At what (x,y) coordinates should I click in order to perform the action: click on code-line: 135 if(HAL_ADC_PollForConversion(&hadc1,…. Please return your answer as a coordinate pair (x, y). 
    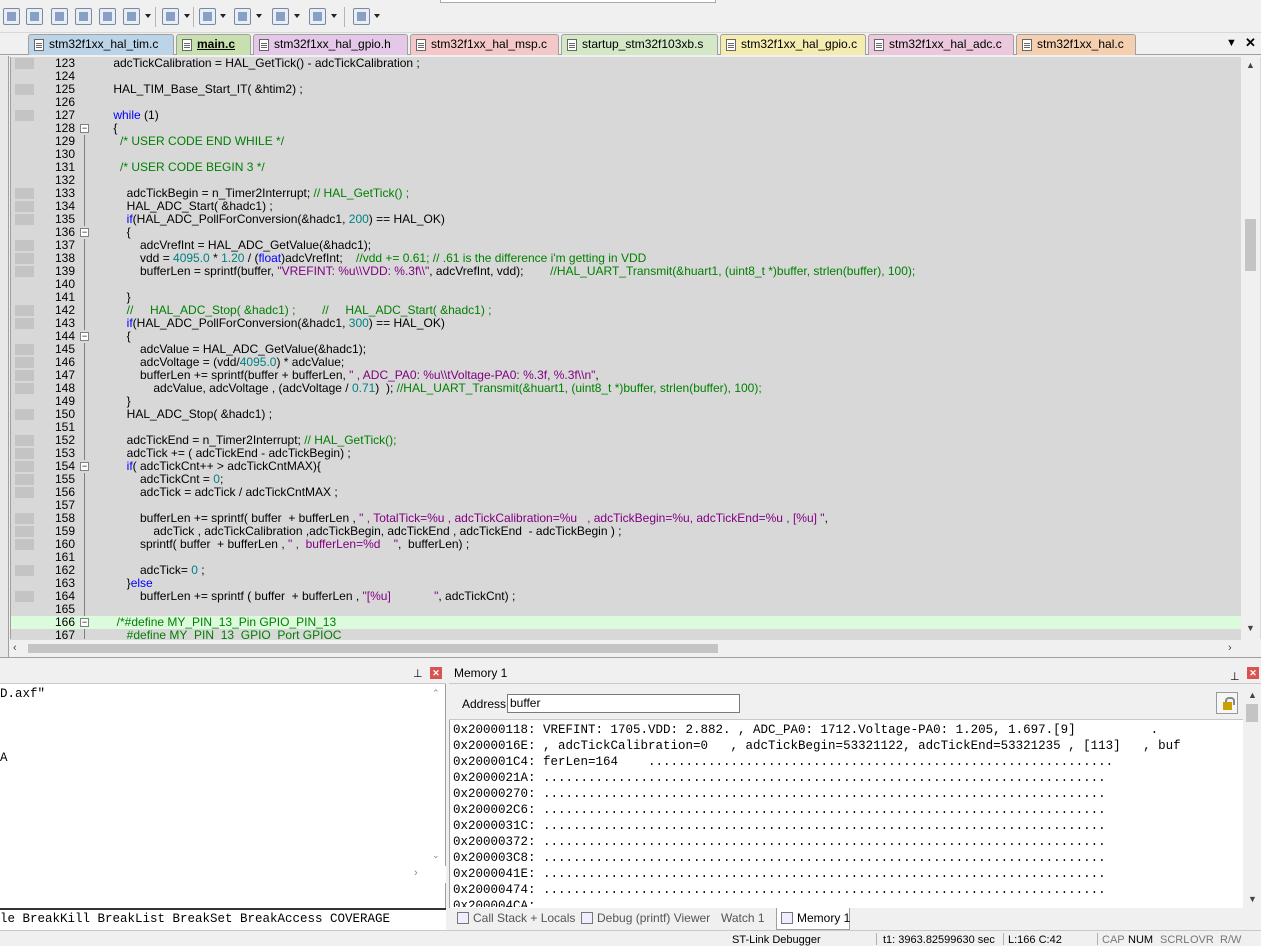
    Looking at the image, I should click on (626, 219).